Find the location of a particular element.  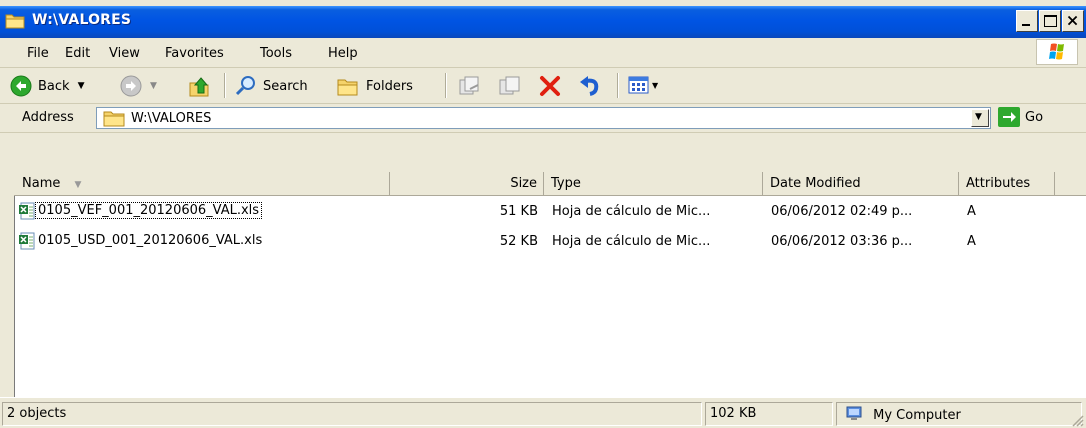

copy-to-button is located at coordinates (510, 86).